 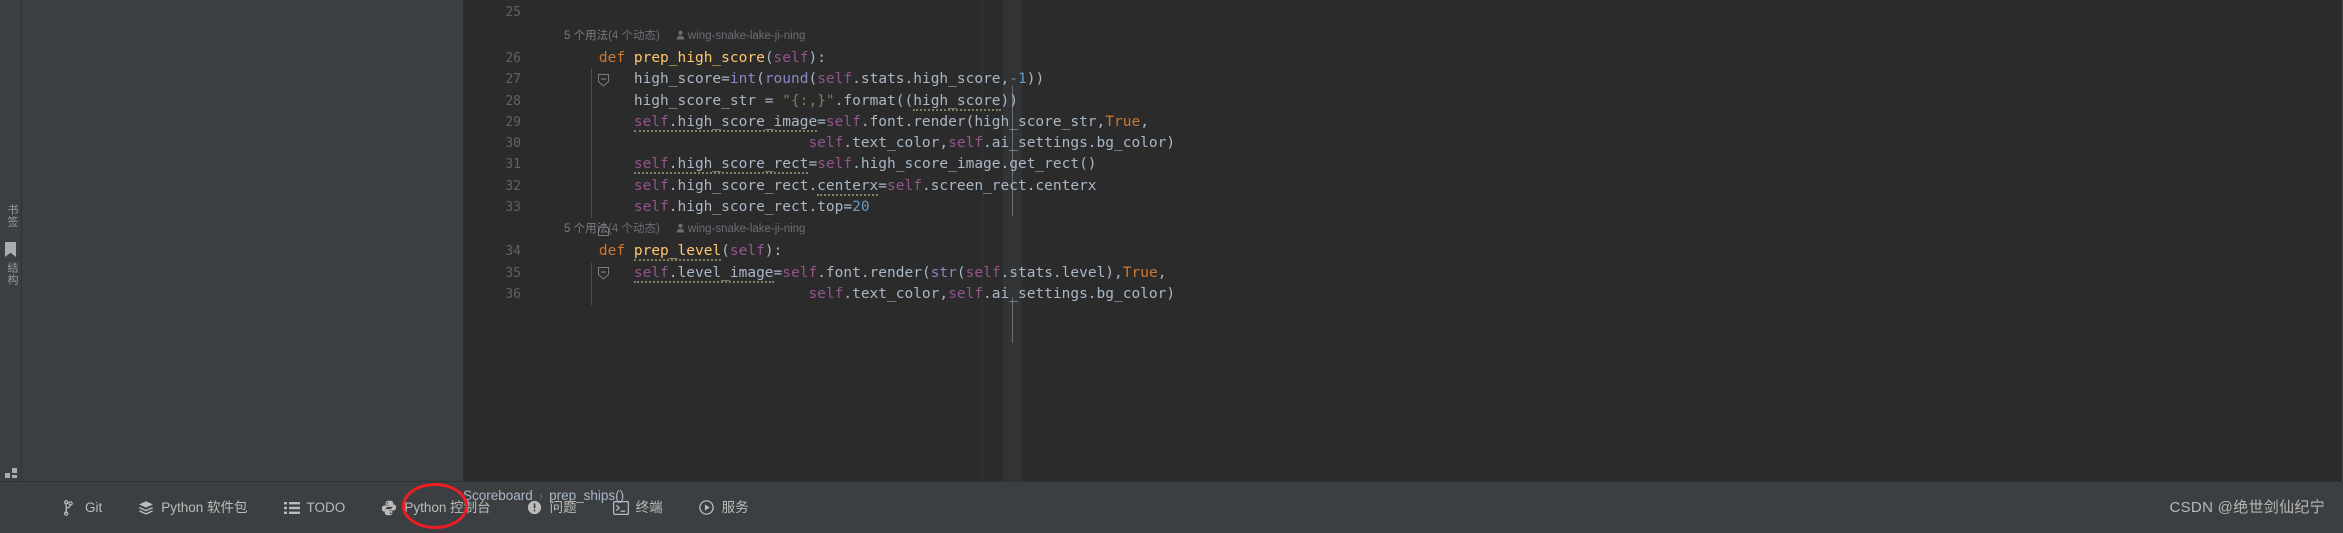 I want to click on line-number: 35, so click(x=513, y=273).